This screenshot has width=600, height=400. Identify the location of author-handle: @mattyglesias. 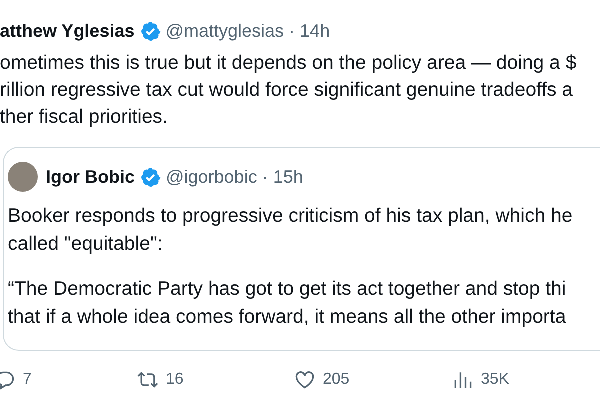
(225, 31).